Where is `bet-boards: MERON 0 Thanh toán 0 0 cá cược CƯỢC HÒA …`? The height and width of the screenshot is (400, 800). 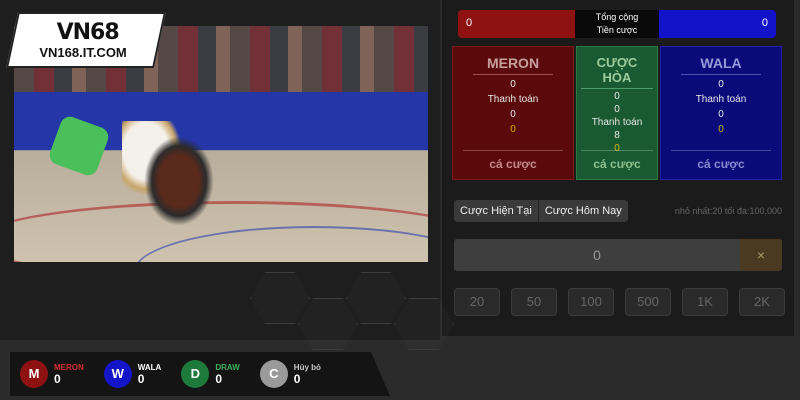 bet-boards: MERON 0 Thanh toán 0 0 cá cược CƯỢC HÒA … is located at coordinates (617, 113).